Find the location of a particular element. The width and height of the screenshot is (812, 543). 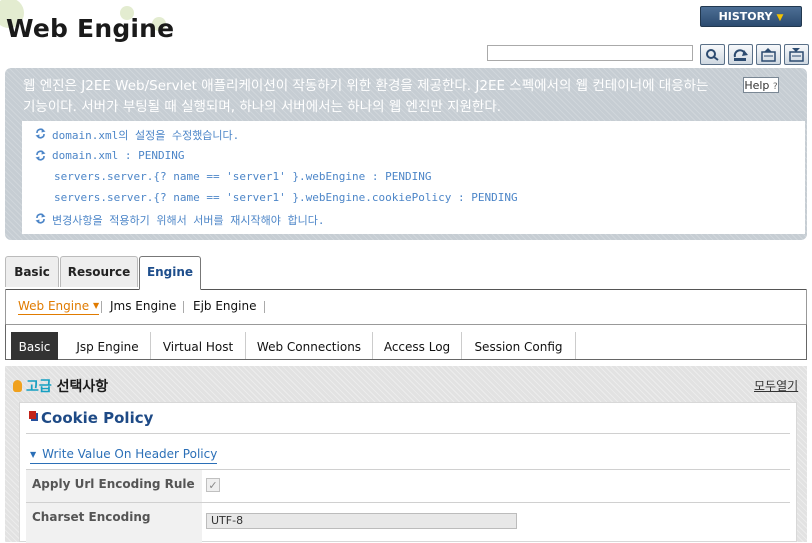

apply-url-encoding-checkbox: ✓ is located at coordinates (213, 485).